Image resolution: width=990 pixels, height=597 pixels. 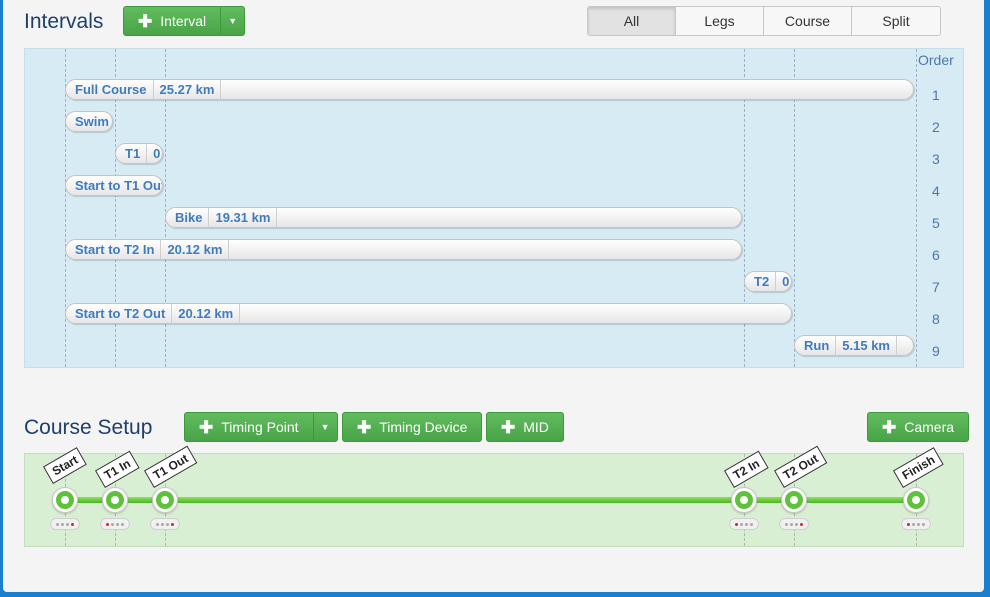 What do you see at coordinates (64, 21) in the screenshot?
I see `intervals-title: Intervals` at bounding box center [64, 21].